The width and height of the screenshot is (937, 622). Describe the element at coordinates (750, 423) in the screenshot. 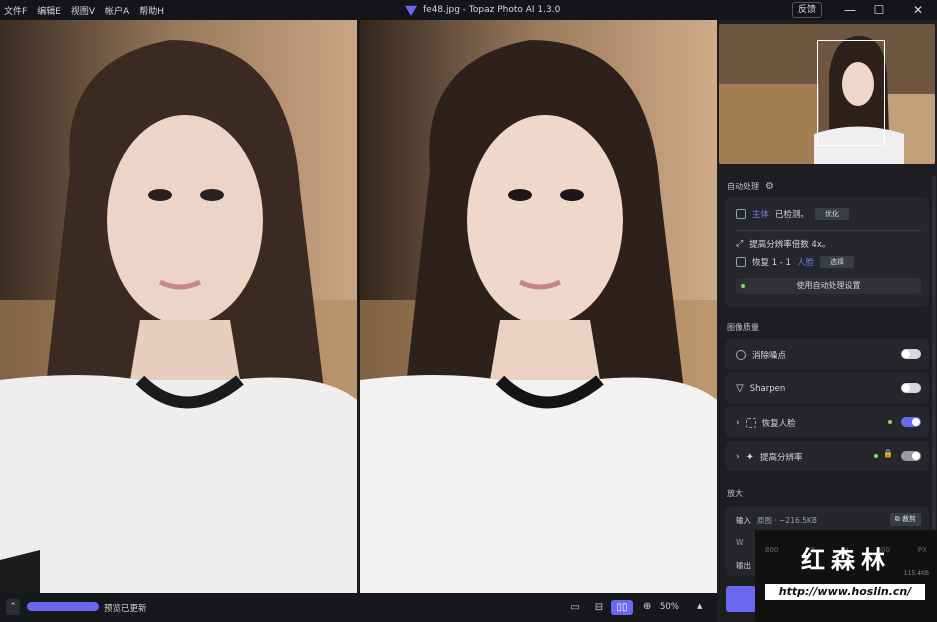

I see `face-scan-icon` at that location.